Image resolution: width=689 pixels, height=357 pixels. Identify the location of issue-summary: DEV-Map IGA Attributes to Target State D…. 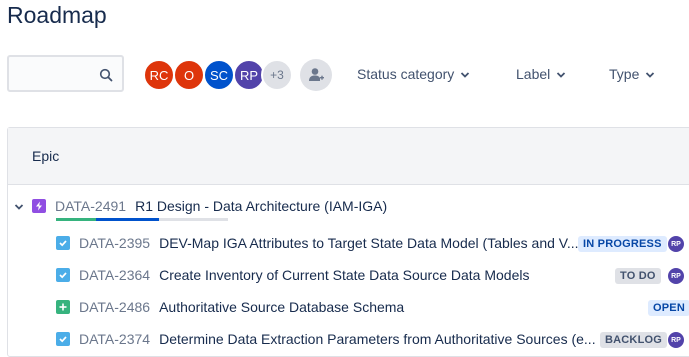
(369, 243).